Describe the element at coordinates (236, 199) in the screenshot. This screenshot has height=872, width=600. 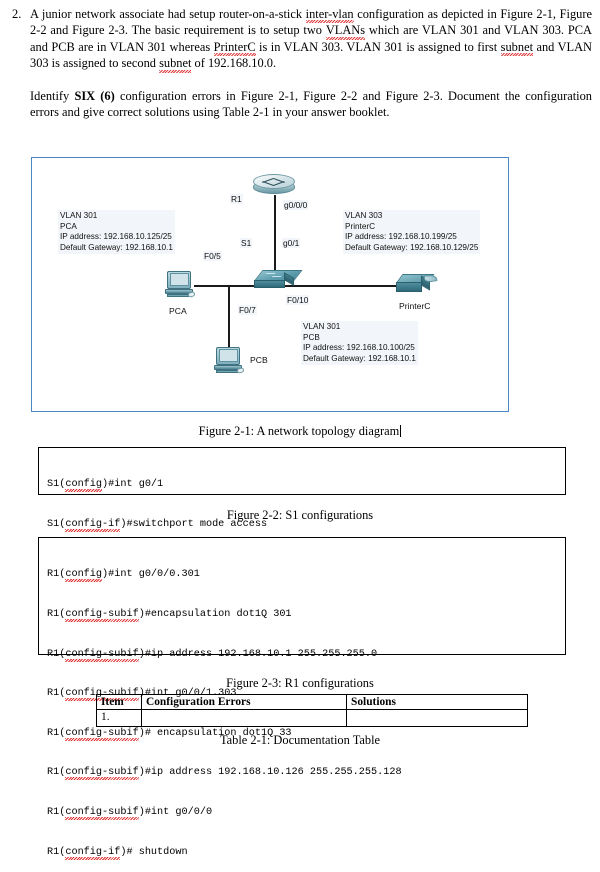
I see `router-r1-label: R1` at that location.